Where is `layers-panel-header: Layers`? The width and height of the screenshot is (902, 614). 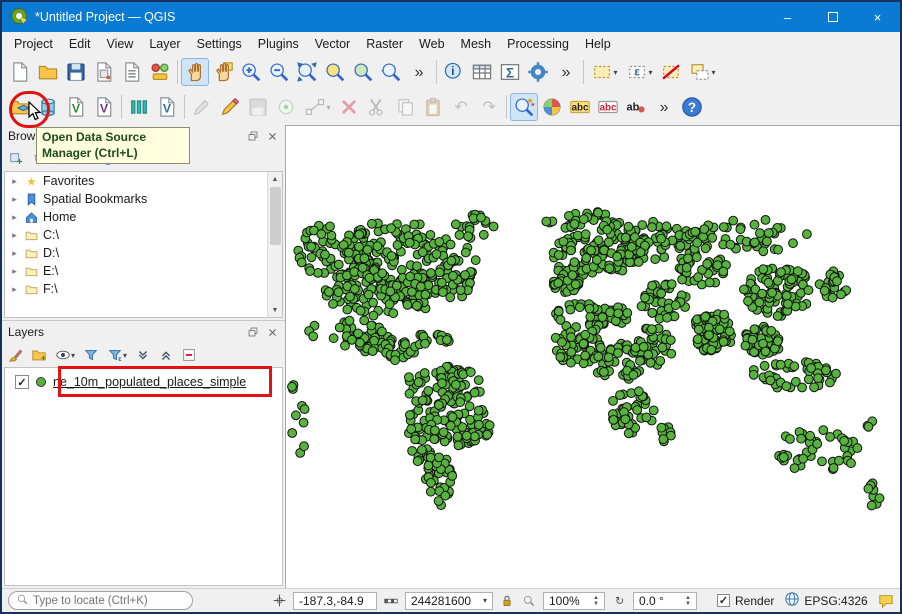 layers-panel-header: Layers is located at coordinates (143, 332).